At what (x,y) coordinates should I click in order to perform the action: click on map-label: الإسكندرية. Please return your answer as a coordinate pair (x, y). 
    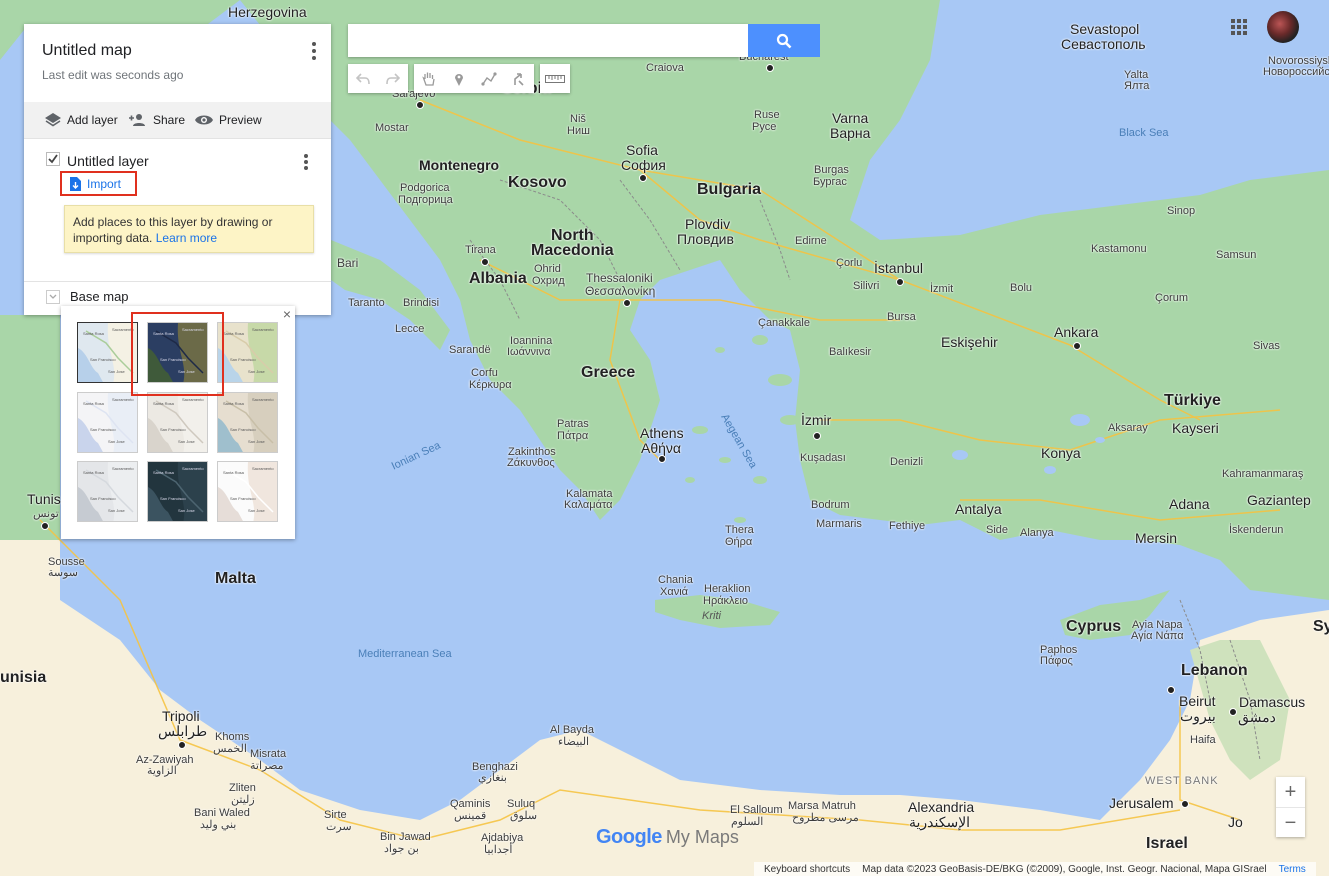
    Looking at the image, I should click on (940, 822).